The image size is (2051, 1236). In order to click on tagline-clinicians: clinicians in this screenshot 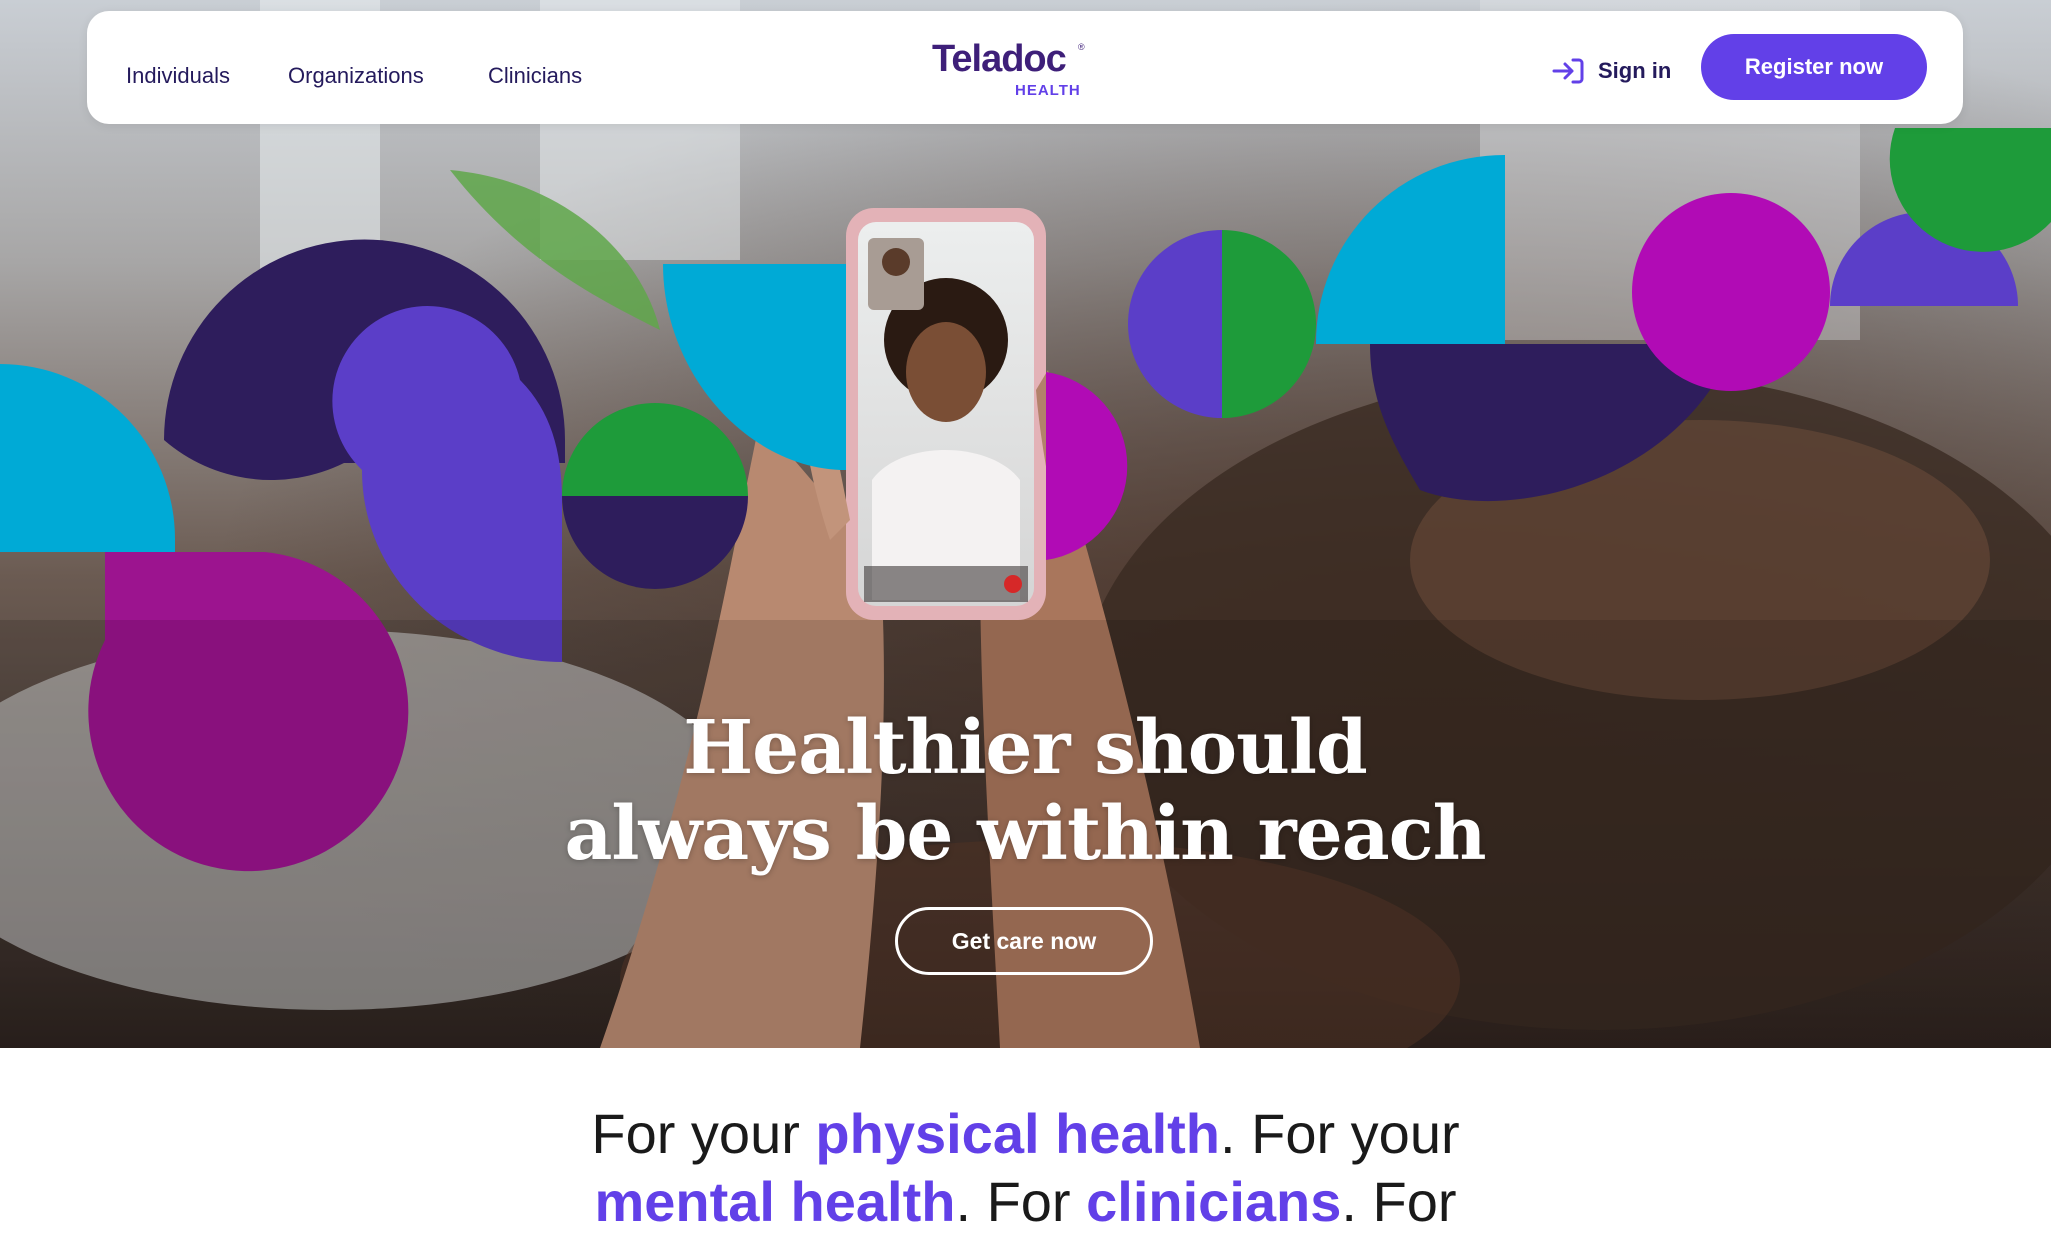, I will do `click(1214, 1201)`.